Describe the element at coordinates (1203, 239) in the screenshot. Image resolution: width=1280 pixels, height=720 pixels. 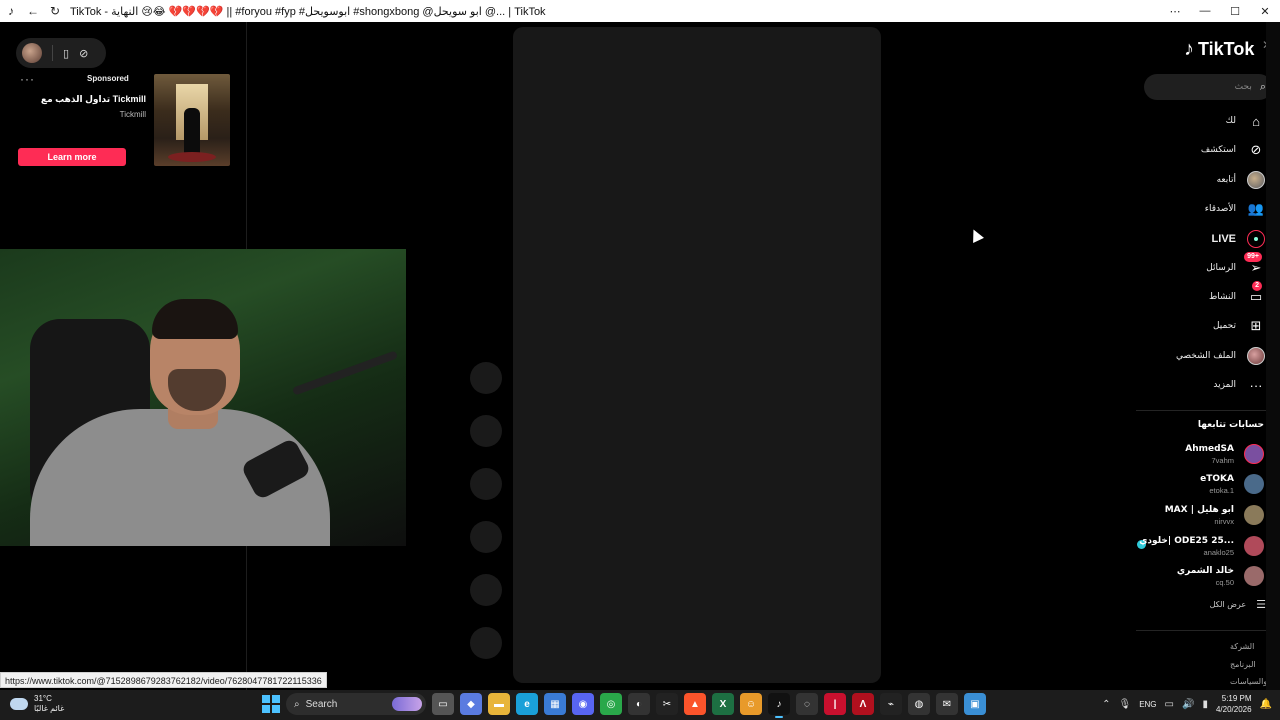
I see `nav-item-live: LIVE` at that location.